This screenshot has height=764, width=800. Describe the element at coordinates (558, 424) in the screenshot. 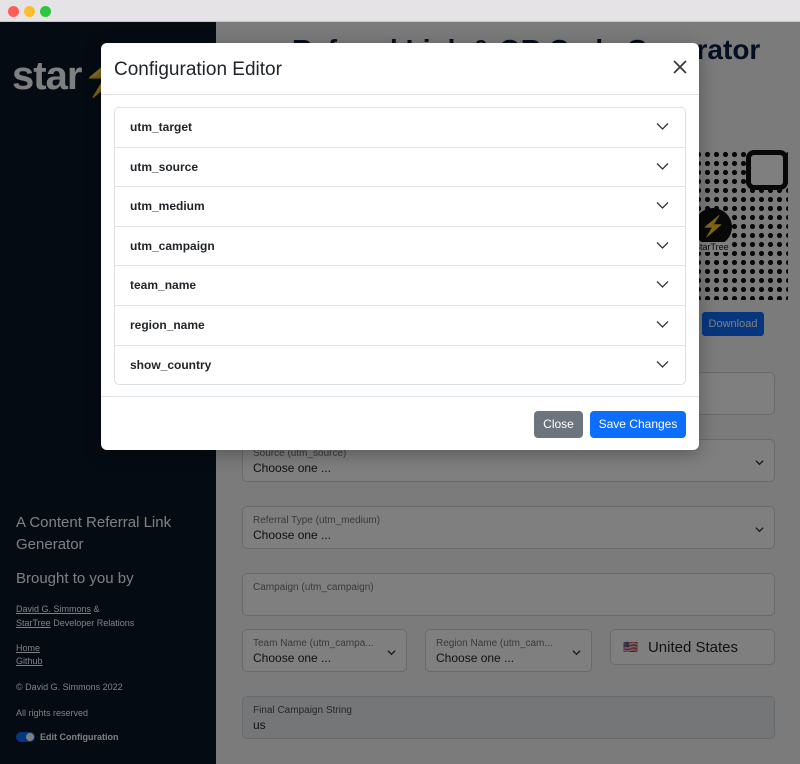

I see `close-button: Close` at that location.